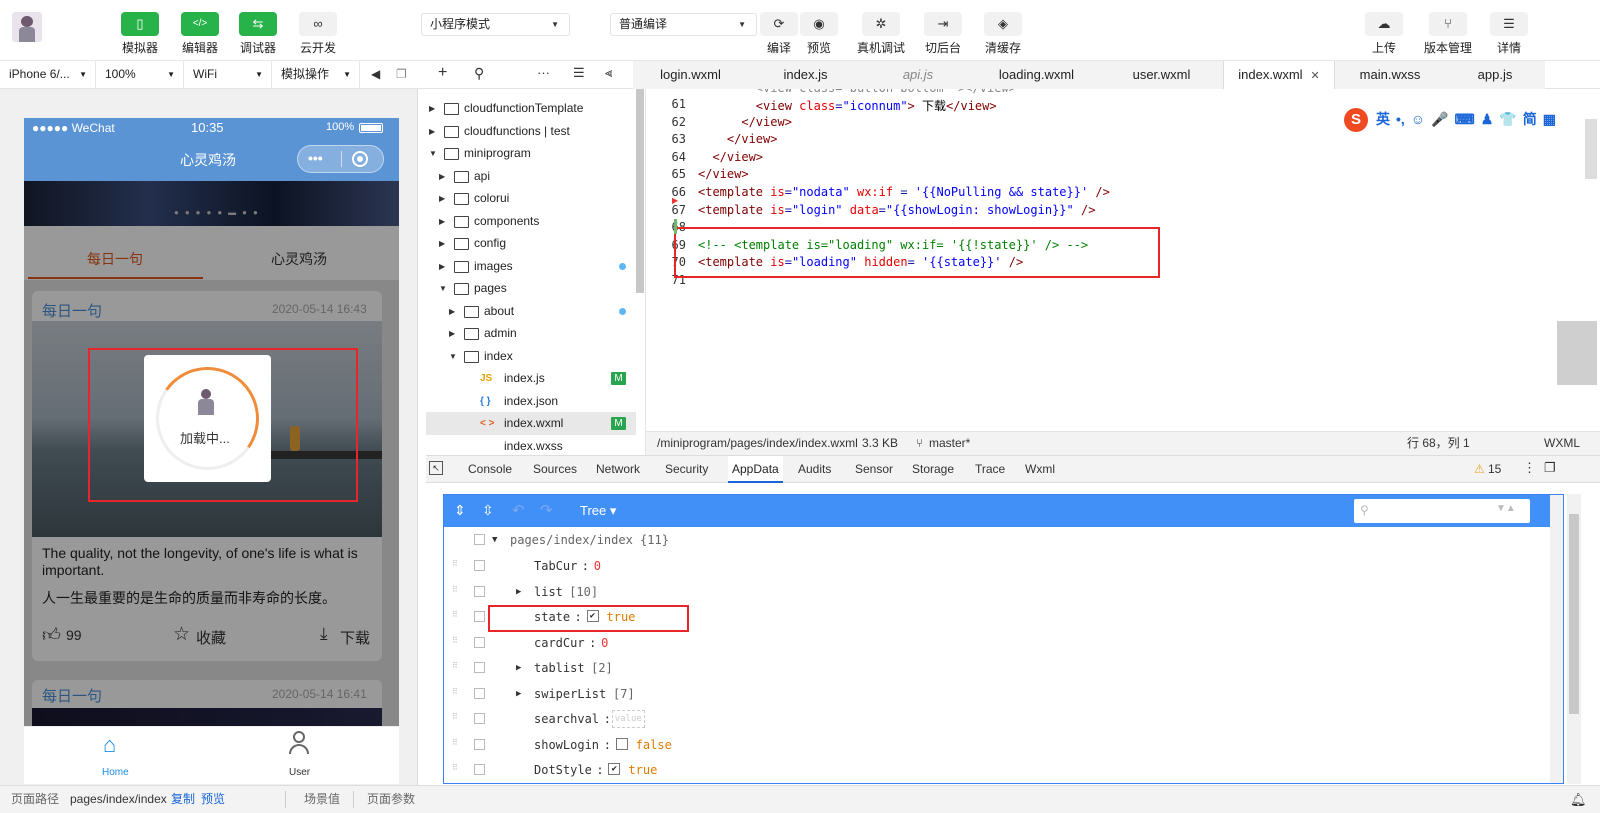 Image resolution: width=1600 pixels, height=813 pixels. I want to click on split-pane-icon: ⫷, so click(608, 73).